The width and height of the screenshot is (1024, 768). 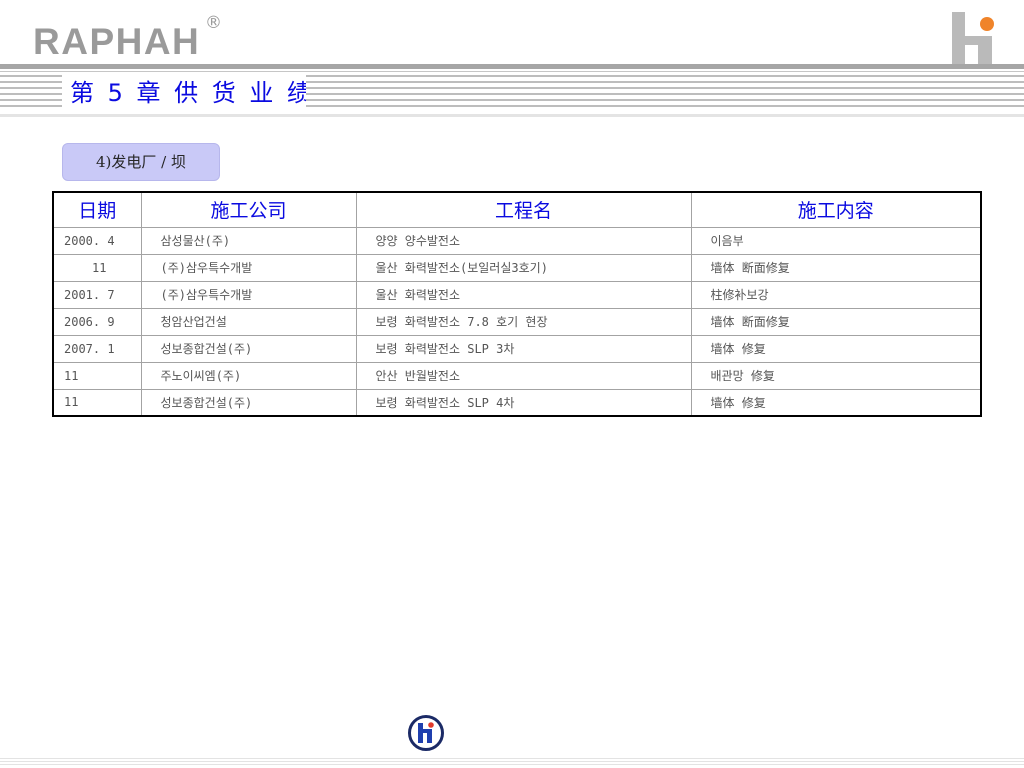 I want to click on table-row: 2001. 7 (주)삼우특수개발 울산 화력발전소 柱修补보강, so click(x=517, y=294).